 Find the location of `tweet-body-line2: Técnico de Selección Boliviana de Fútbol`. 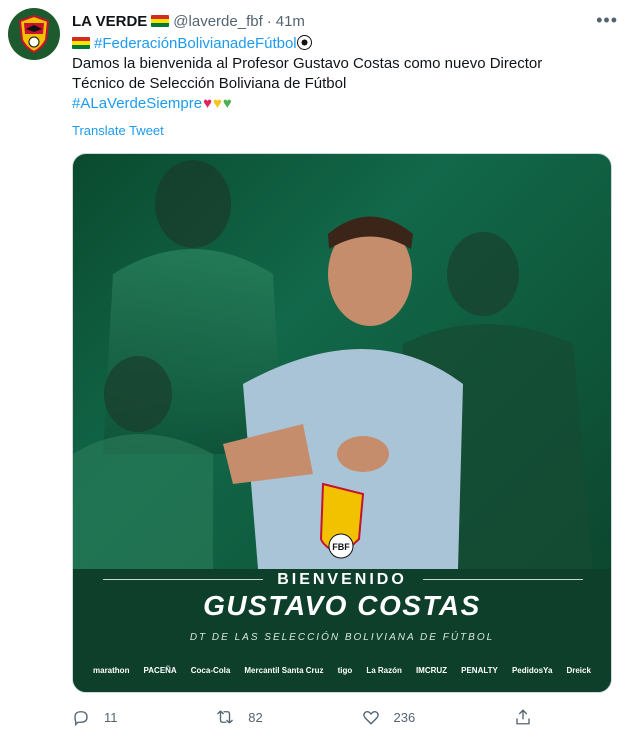

tweet-body-line2: Técnico de Selección Boliviana de Fútbol is located at coordinates (209, 83).